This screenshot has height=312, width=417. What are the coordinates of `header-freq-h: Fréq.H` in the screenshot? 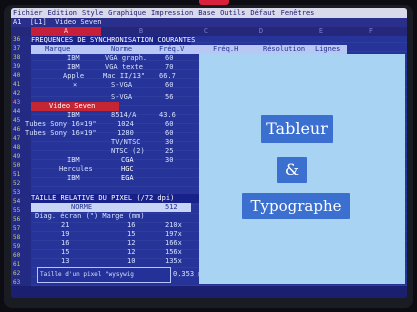 It's located at (225, 49).